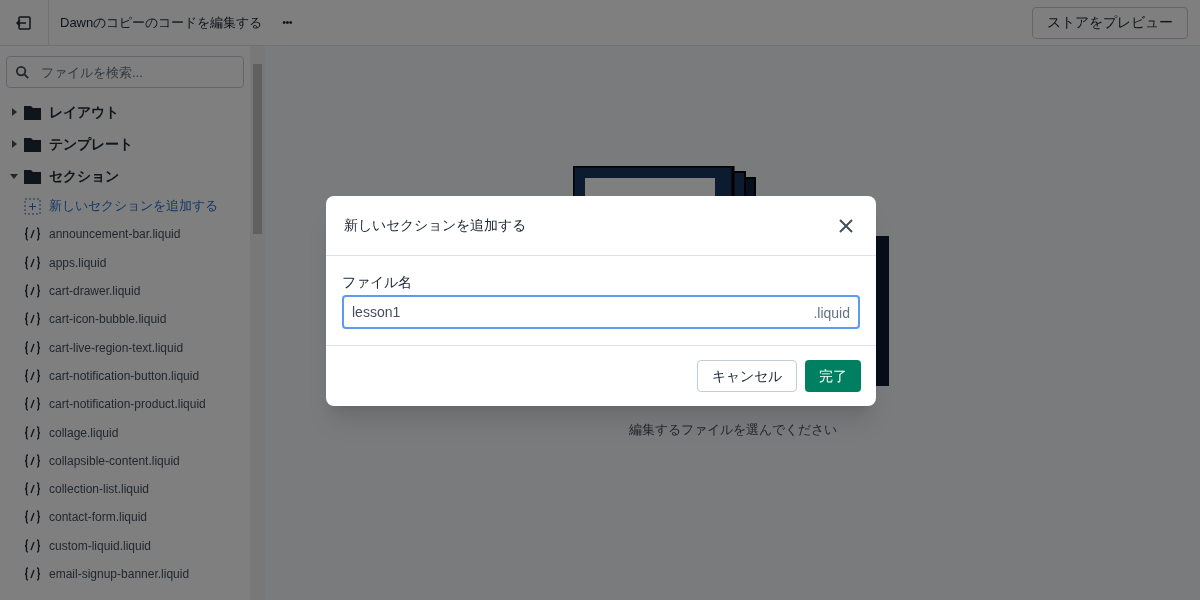 The height and width of the screenshot is (600, 1200). What do you see at coordinates (1110, 22) in the screenshot?
I see `preview-button: ストアをプレビュー` at bounding box center [1110, 22].